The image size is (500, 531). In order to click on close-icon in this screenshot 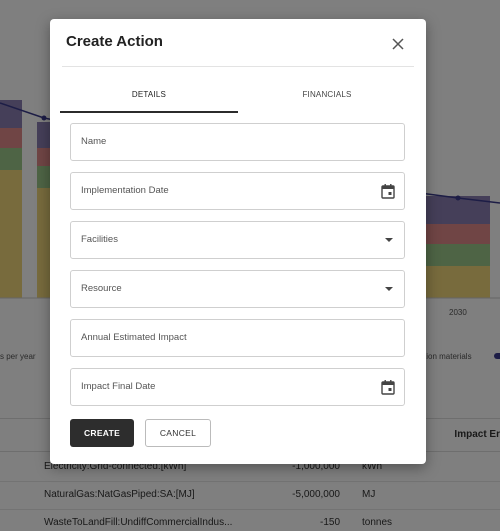, I will do `click(398, 44)`.